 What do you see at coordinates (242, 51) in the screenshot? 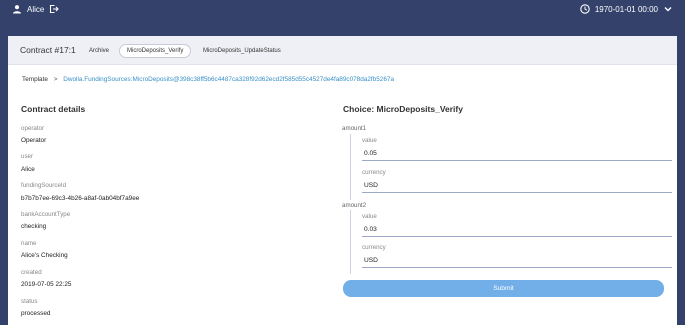
I see `tab-microdeposits-updatestatus: MicroDeposits_UpdateStatus` at bounding box center [242, 51].